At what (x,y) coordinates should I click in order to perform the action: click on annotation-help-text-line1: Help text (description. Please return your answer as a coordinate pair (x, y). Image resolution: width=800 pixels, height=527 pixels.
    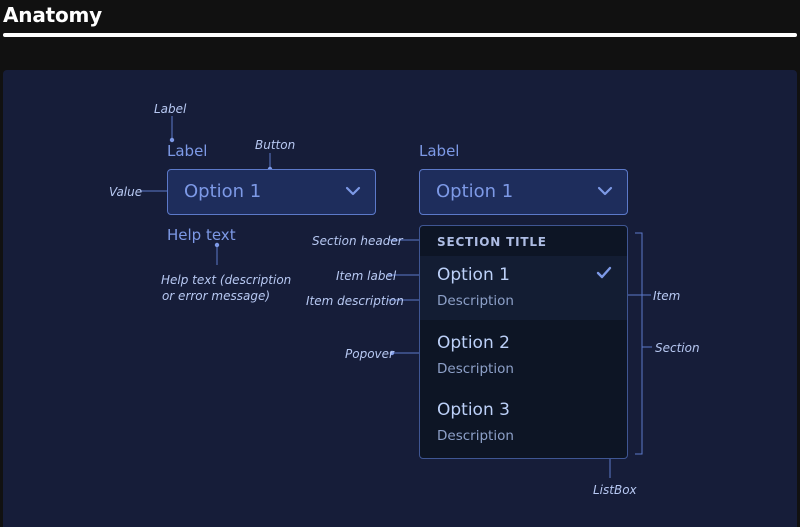
    Looking at the image, I should click on (226, 280).